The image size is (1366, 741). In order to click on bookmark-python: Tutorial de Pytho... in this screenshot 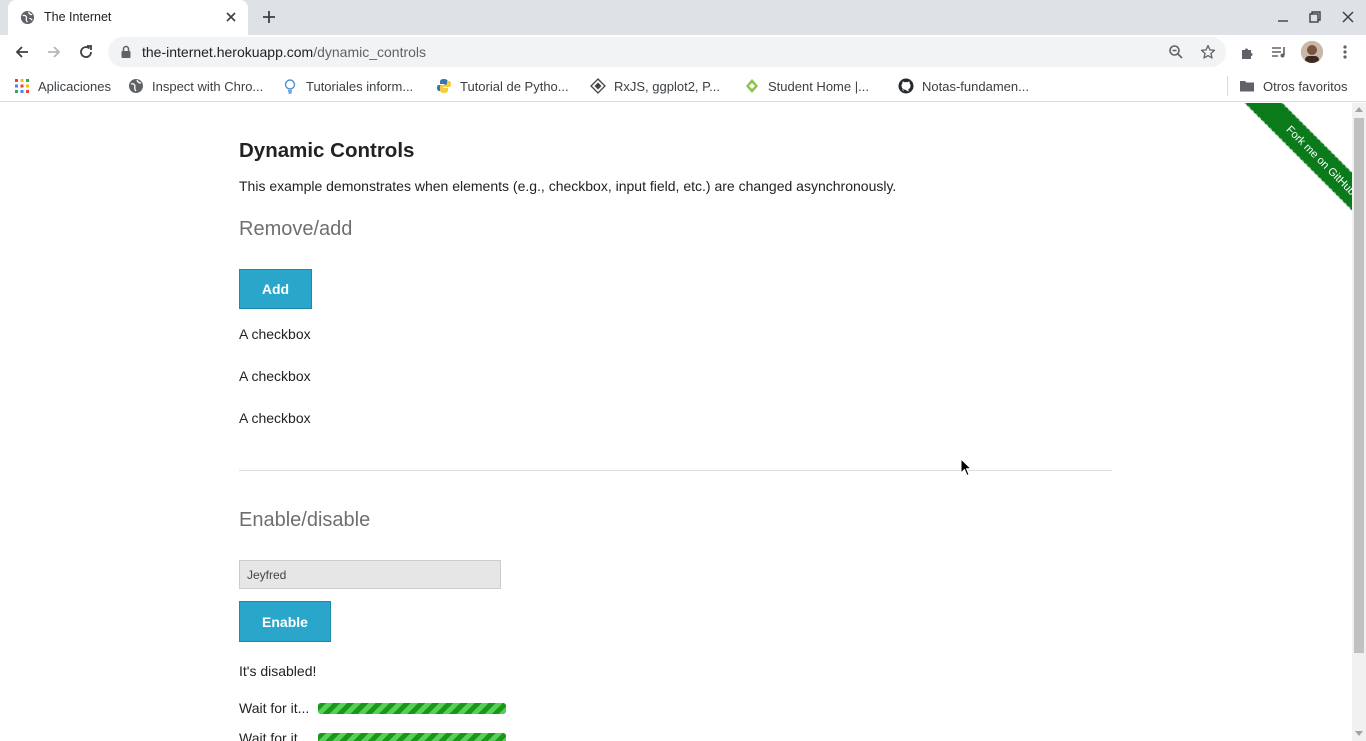, I will do `click(502, 86)`.